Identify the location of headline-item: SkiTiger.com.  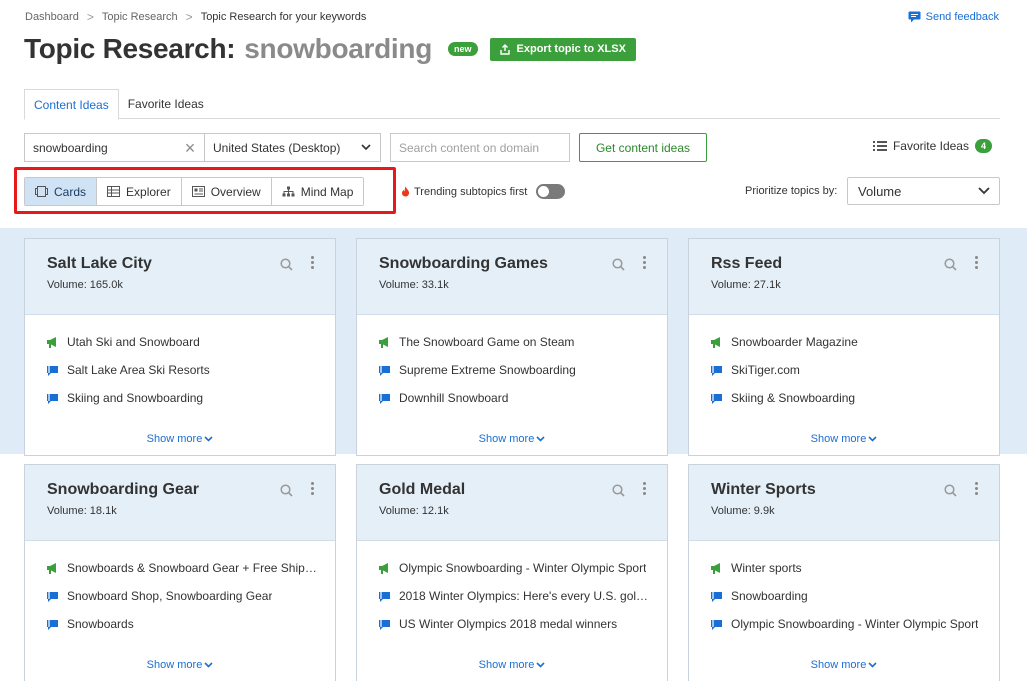
(854, 377).